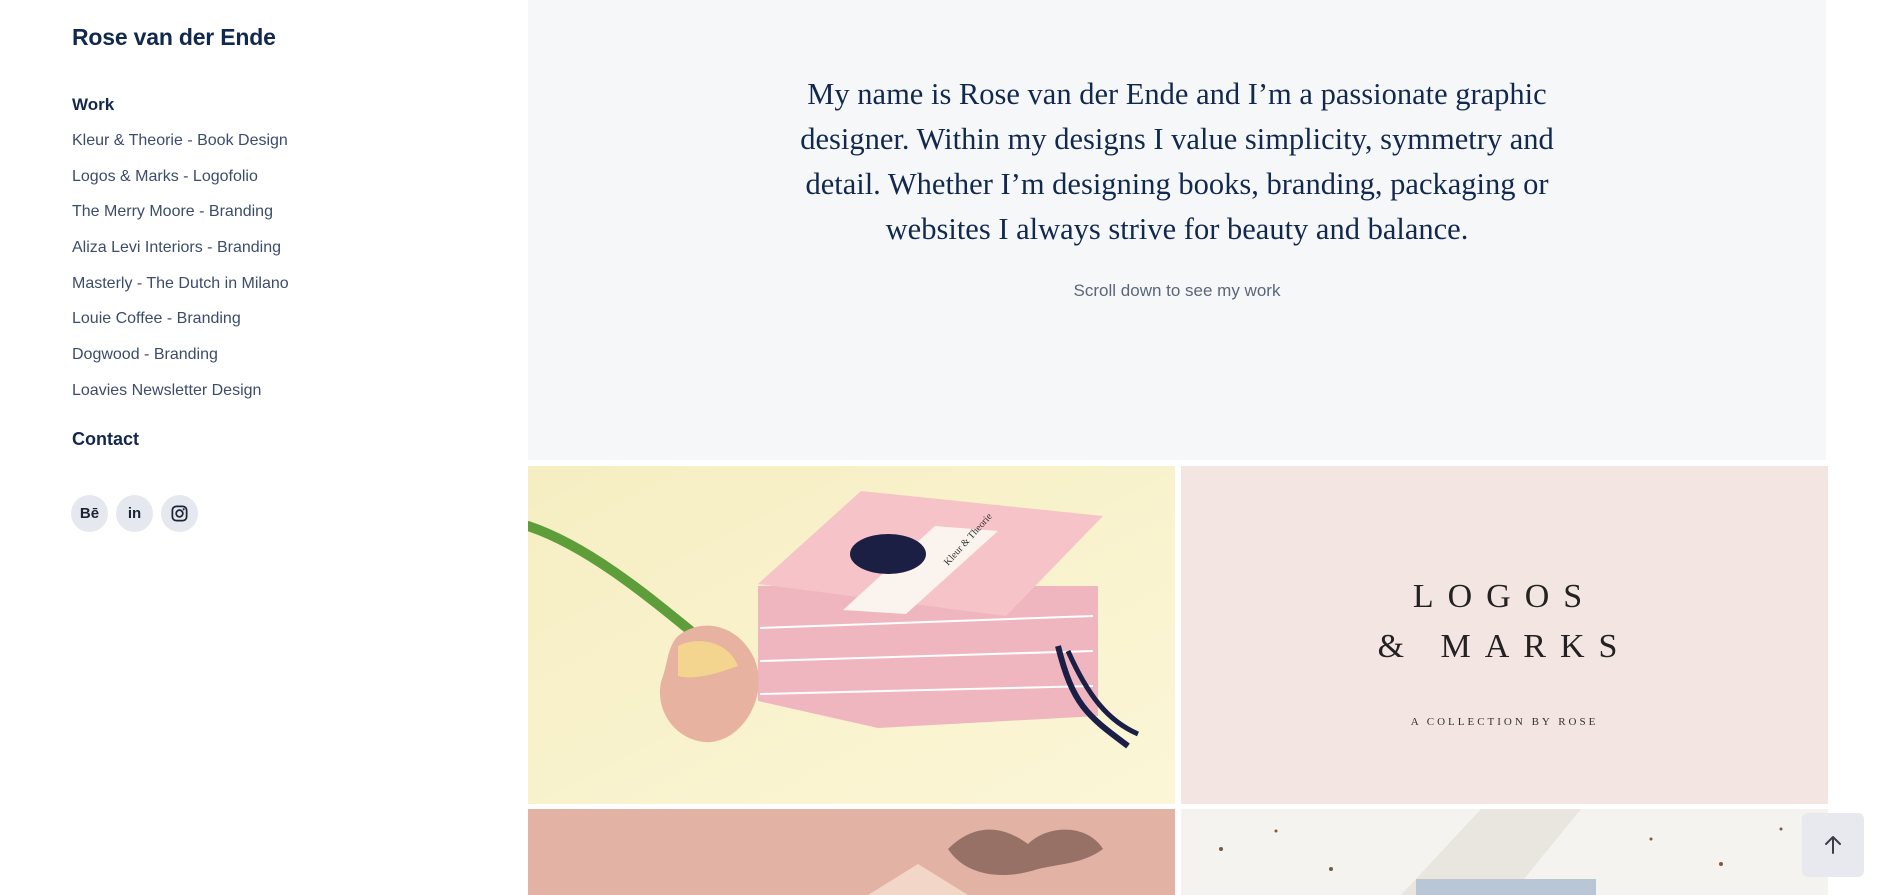  I want to click on nav-item-aliza-levi: Aliza Levi Interiors - Branding, so click(180, 255).